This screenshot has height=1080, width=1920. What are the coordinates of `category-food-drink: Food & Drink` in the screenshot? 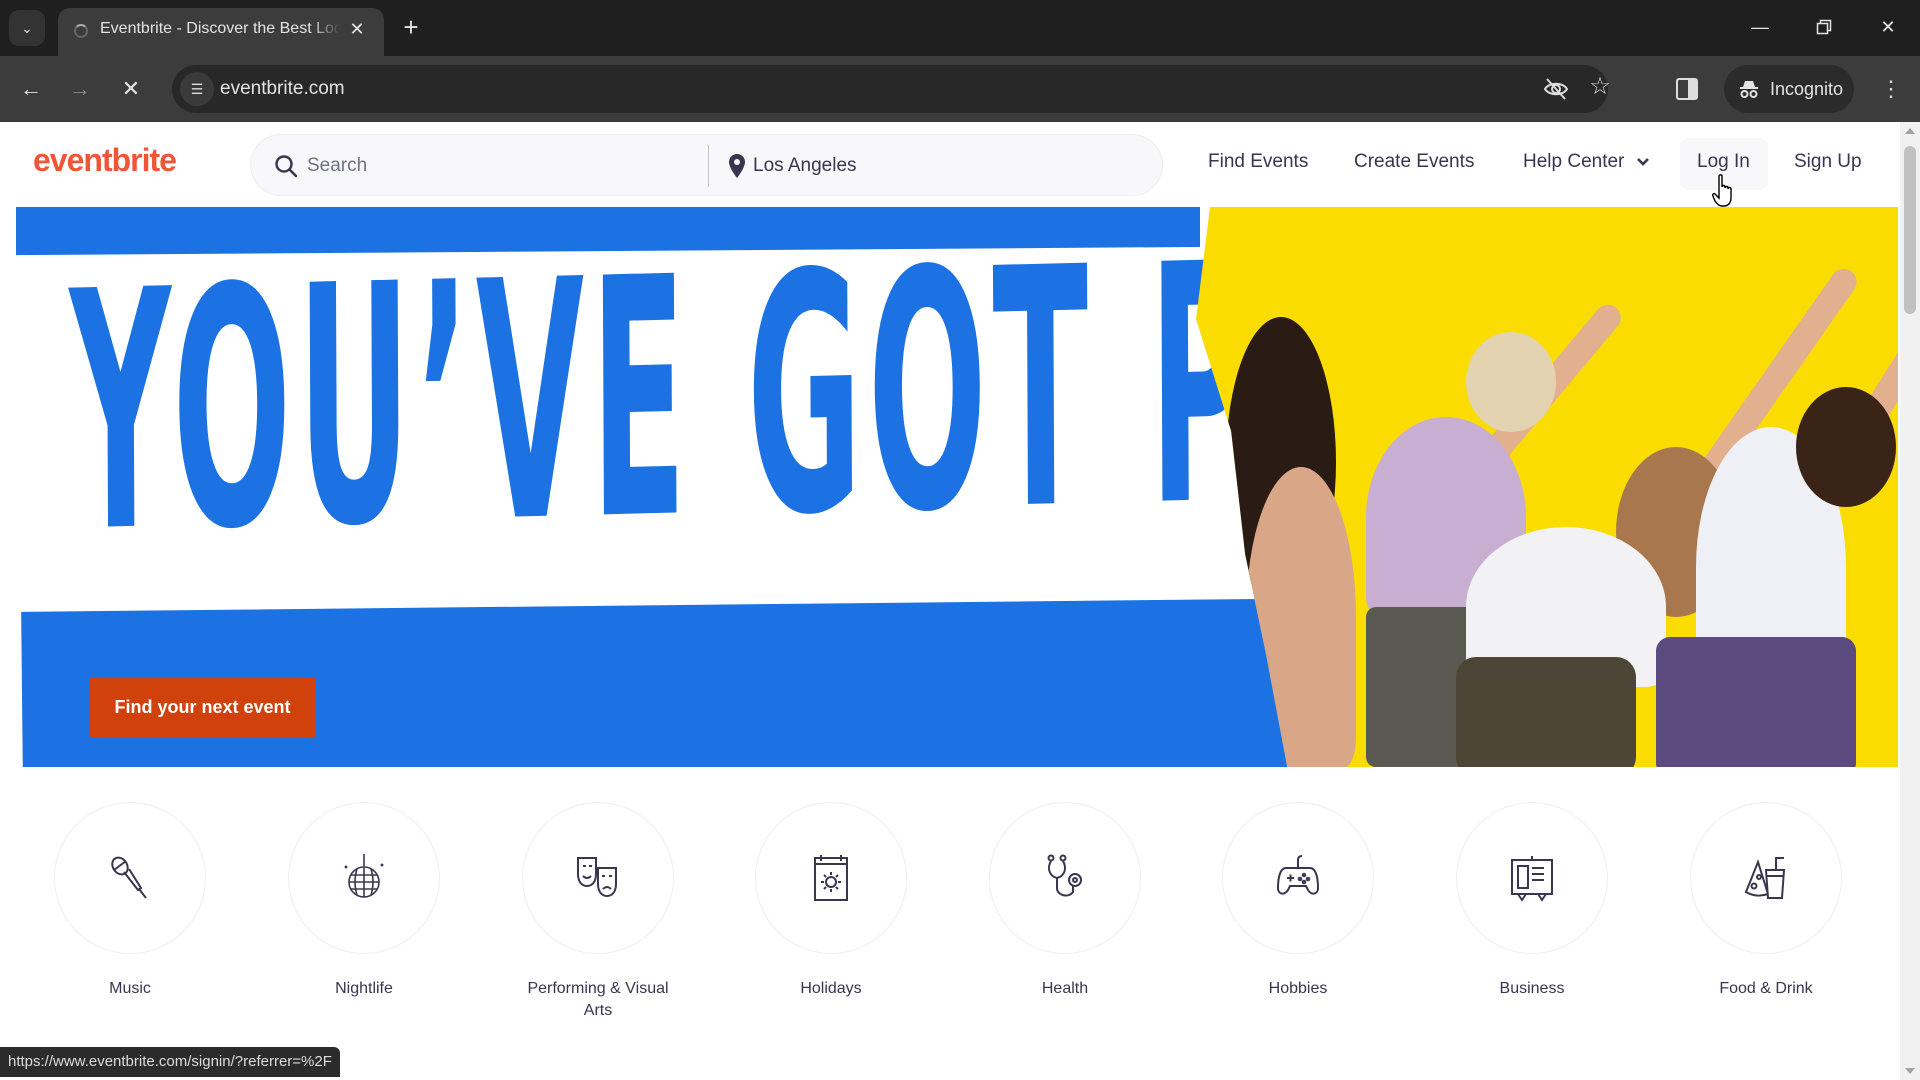 It's located at (1766, 901).